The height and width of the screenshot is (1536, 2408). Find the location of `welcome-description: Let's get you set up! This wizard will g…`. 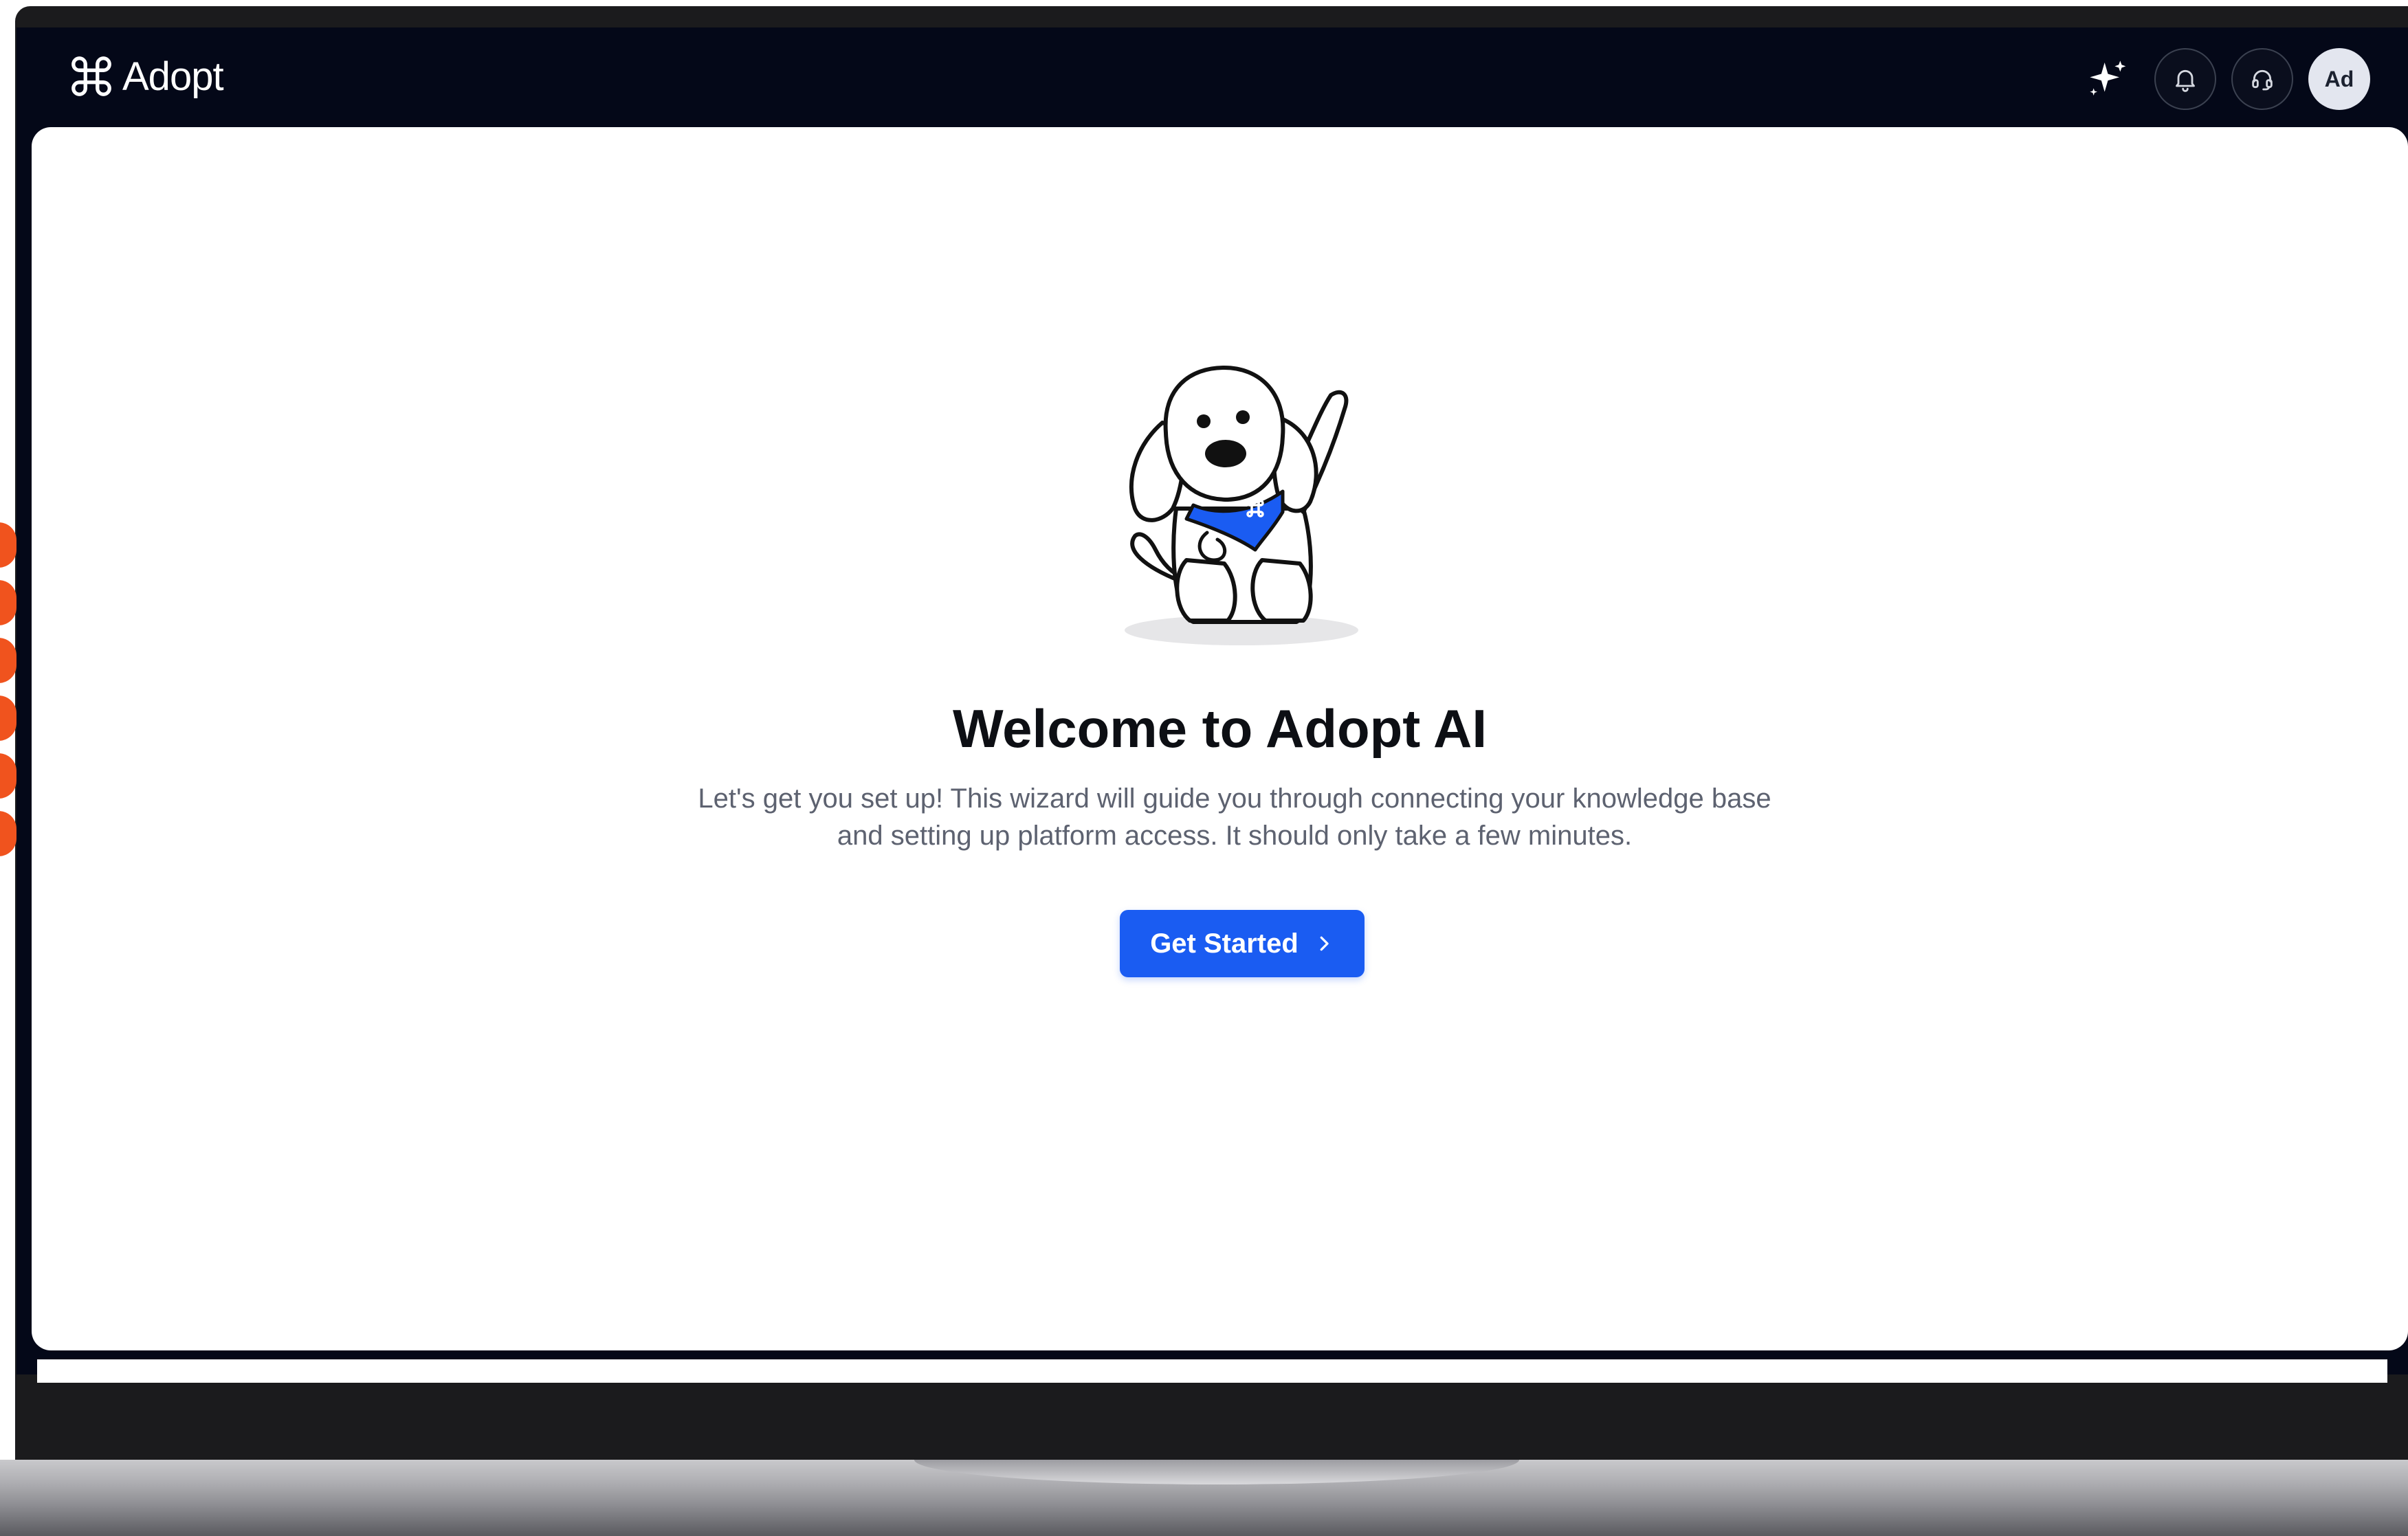

welcome-description: Let's get you set up! This wizard will g… is located at coordinates (1234, 817).